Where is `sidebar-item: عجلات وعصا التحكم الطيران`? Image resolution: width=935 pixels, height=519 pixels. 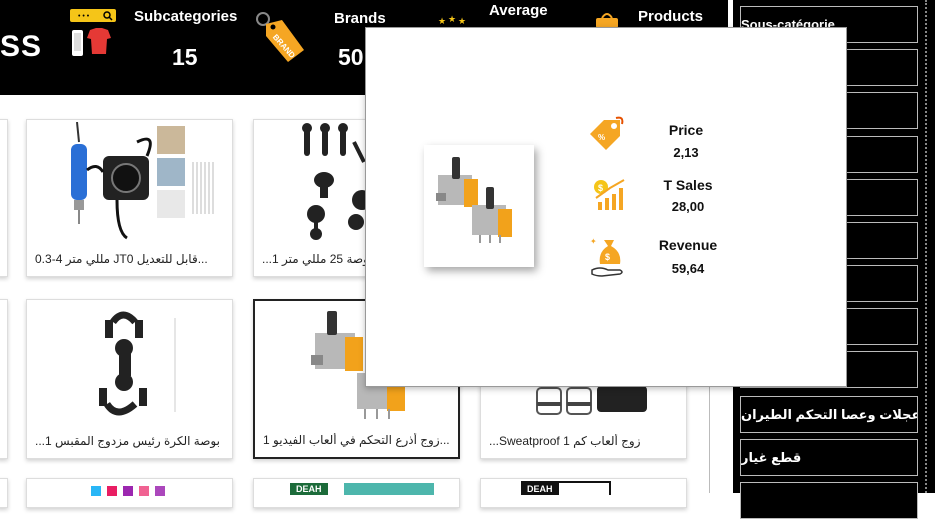 sidebar-item: عجلات وعصا التحكم الطيران is located at coordinates (829, 414).